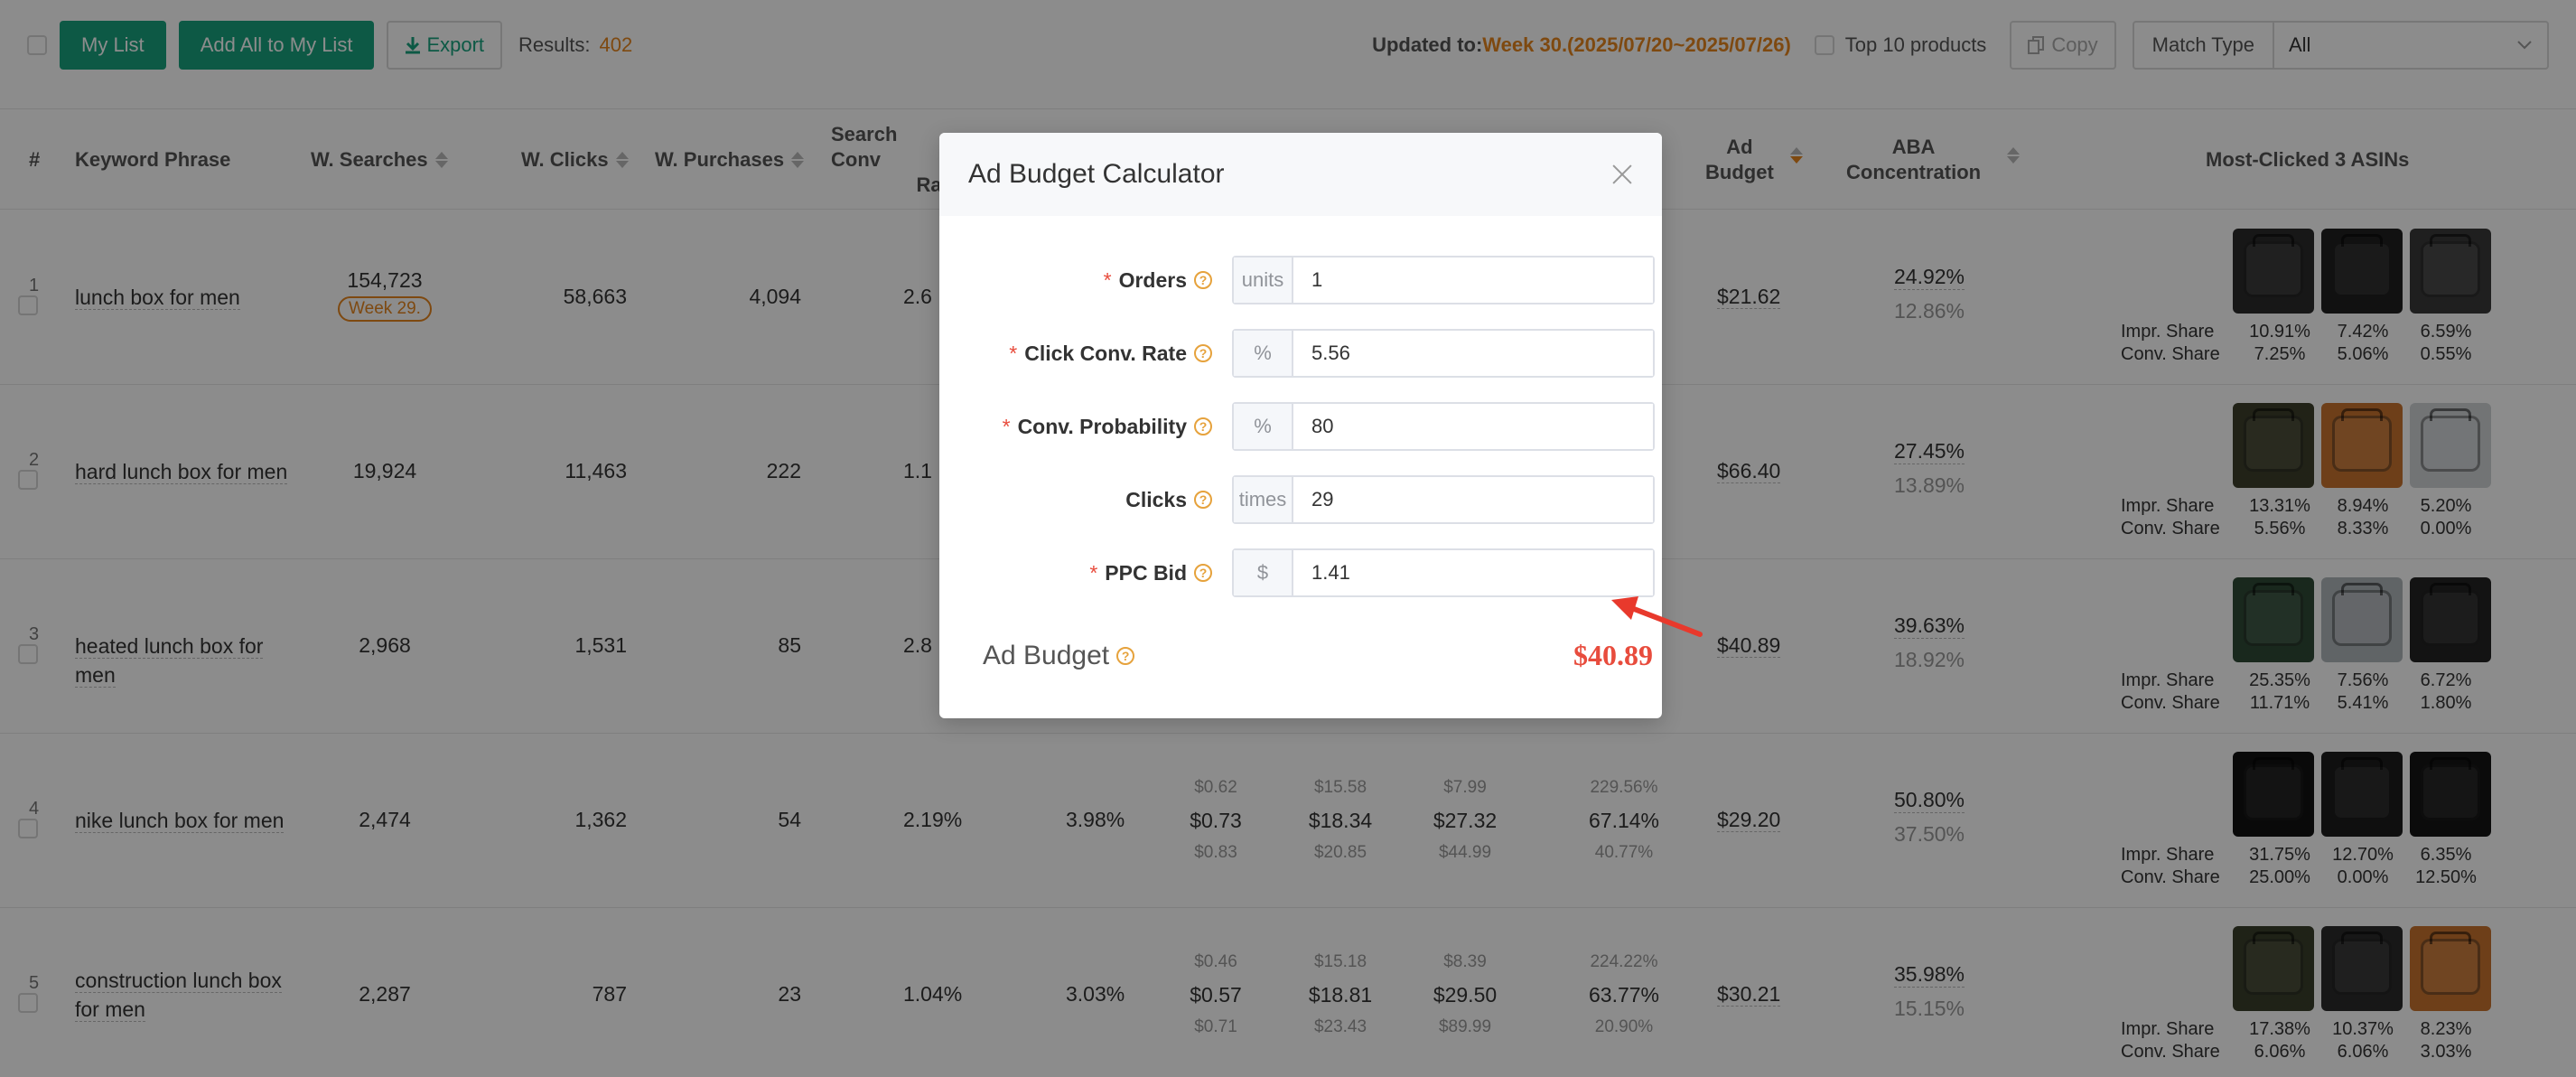  Describe the element at coordinates (1300, 572) in the screenshot. I see `ppc-bid-row: * PPC Bid? $` at that location.